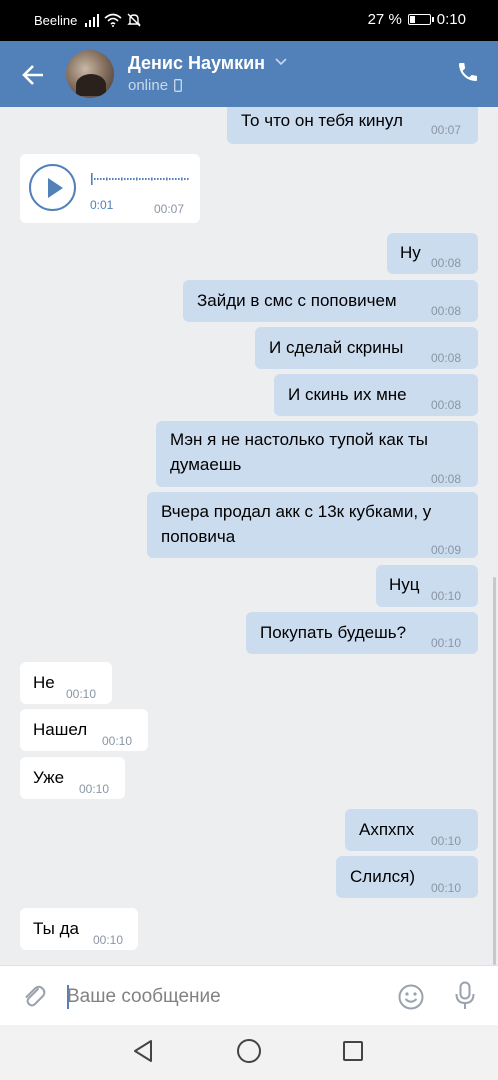 The height and width of the screenshot is (1080, 498). I want to click on clock: 0:10, so click(451, 19).